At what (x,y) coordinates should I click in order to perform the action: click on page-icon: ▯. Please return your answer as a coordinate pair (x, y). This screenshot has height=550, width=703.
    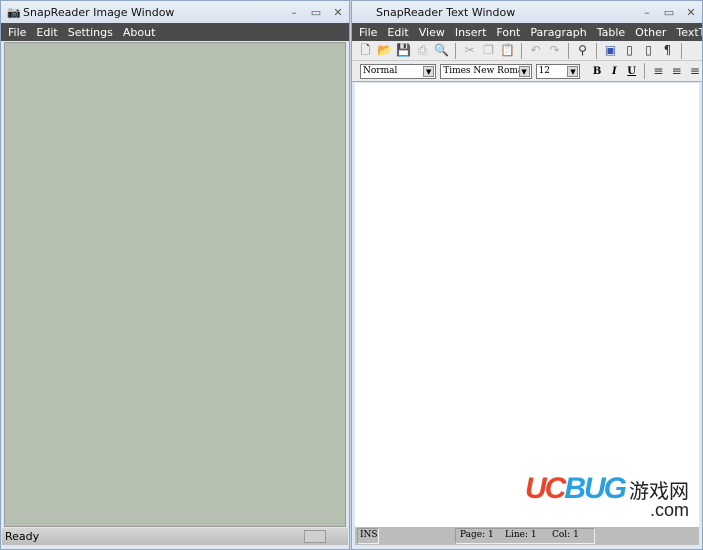
    Looking at the image, I should click on (629, 50).